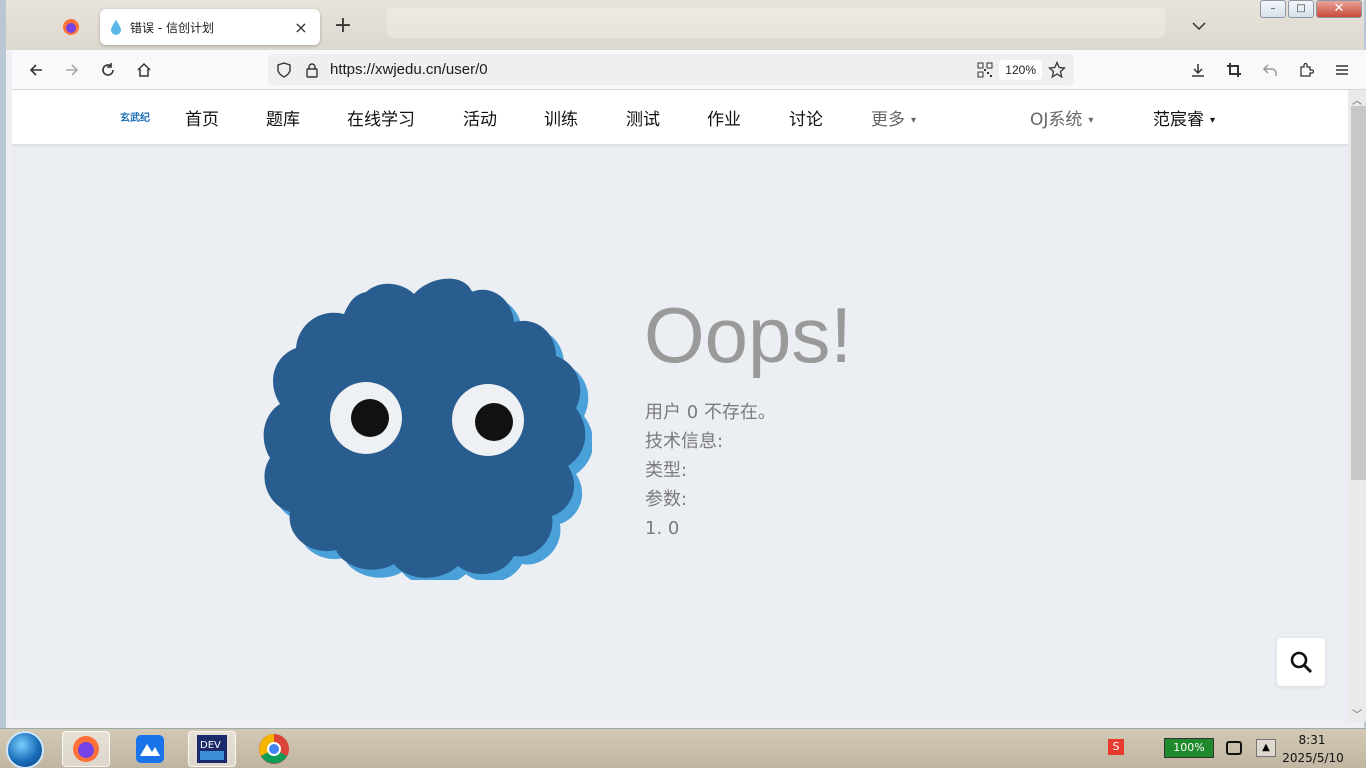 The width and height of the screenshot is (1366, 768). What do you see at coordinates (710, 470) in the screenshot?
I see `error-details: 用户 0 不存在。 技术信息: 类型: 参数: 1. 0` at bounding box center [710, 470].